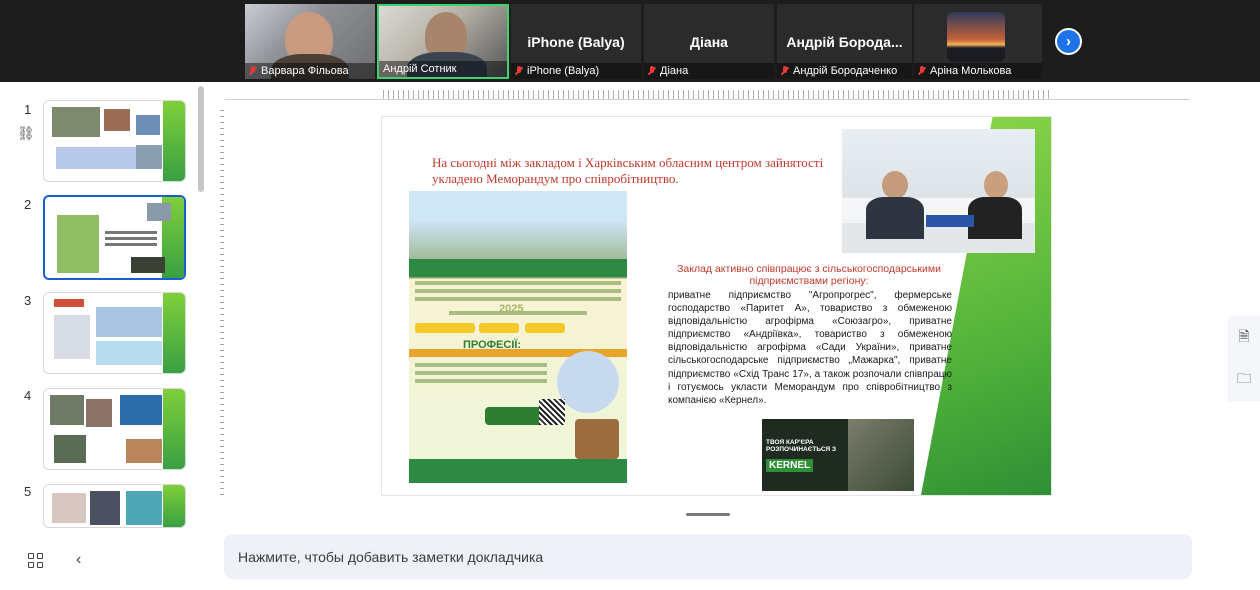 This screenshot has width=1260, height=590. I want to click on collapse-panel-icon: ‹, so click(82, 559).